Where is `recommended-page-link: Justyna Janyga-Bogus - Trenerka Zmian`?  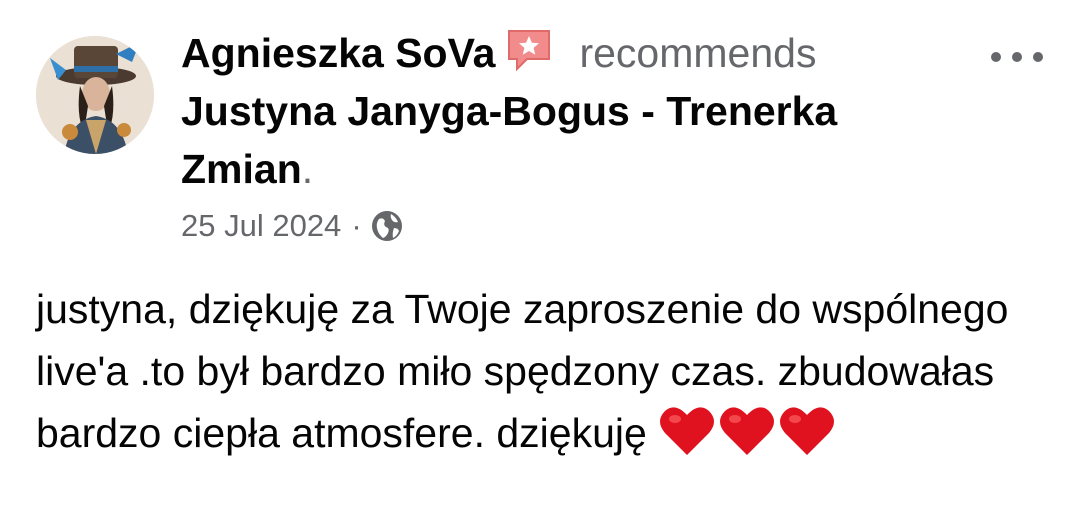
recommended-page-link: Justyna Janyga-Bogus - Trenerka Zmian is located at coordinates (509, 140).